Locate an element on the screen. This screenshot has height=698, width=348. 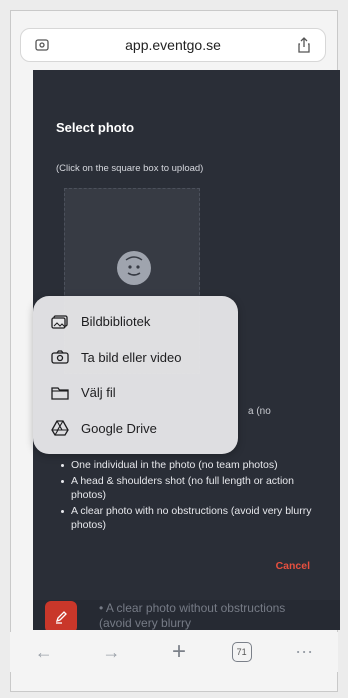
menu-item-google-drive: Google Drive is located at coordinates (135, 429).